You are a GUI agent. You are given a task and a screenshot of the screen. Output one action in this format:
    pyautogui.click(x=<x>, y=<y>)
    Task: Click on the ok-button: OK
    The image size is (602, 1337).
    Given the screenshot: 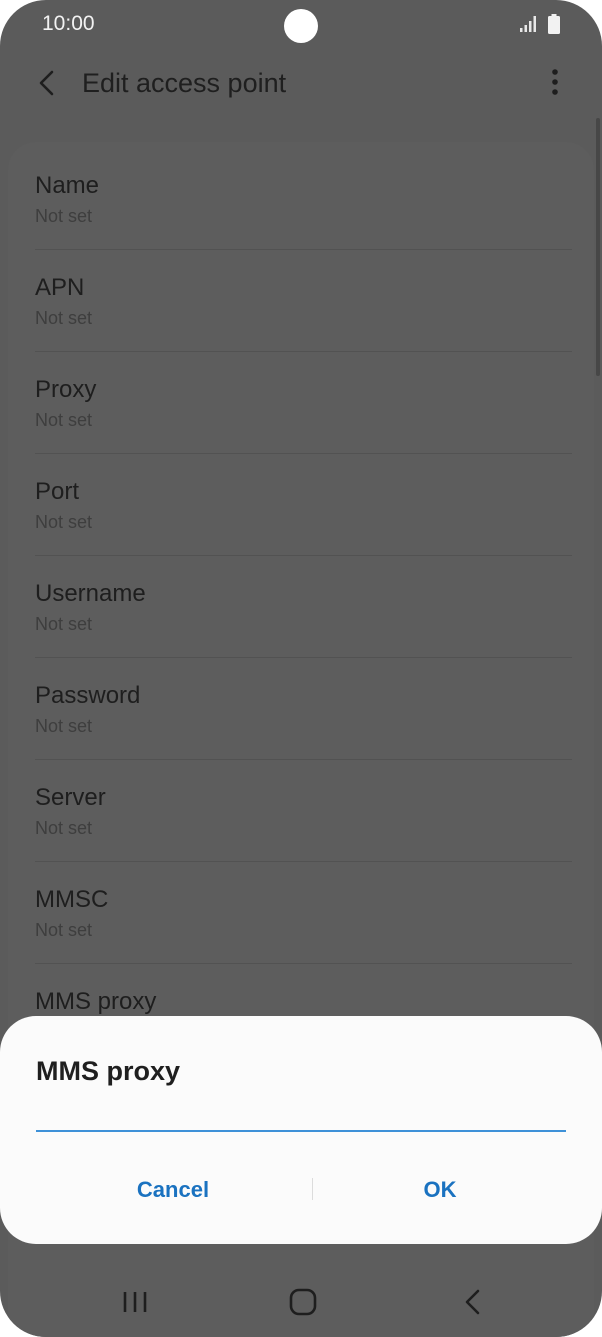 What is the action you would take?
    pyautogui.click(x=440, y=1190)
    